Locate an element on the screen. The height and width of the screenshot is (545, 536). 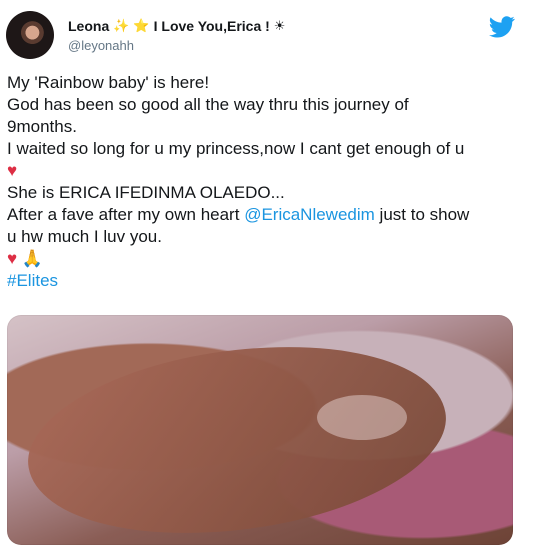
tweet-line-3: 9months. is located at coordinates (42, 126).